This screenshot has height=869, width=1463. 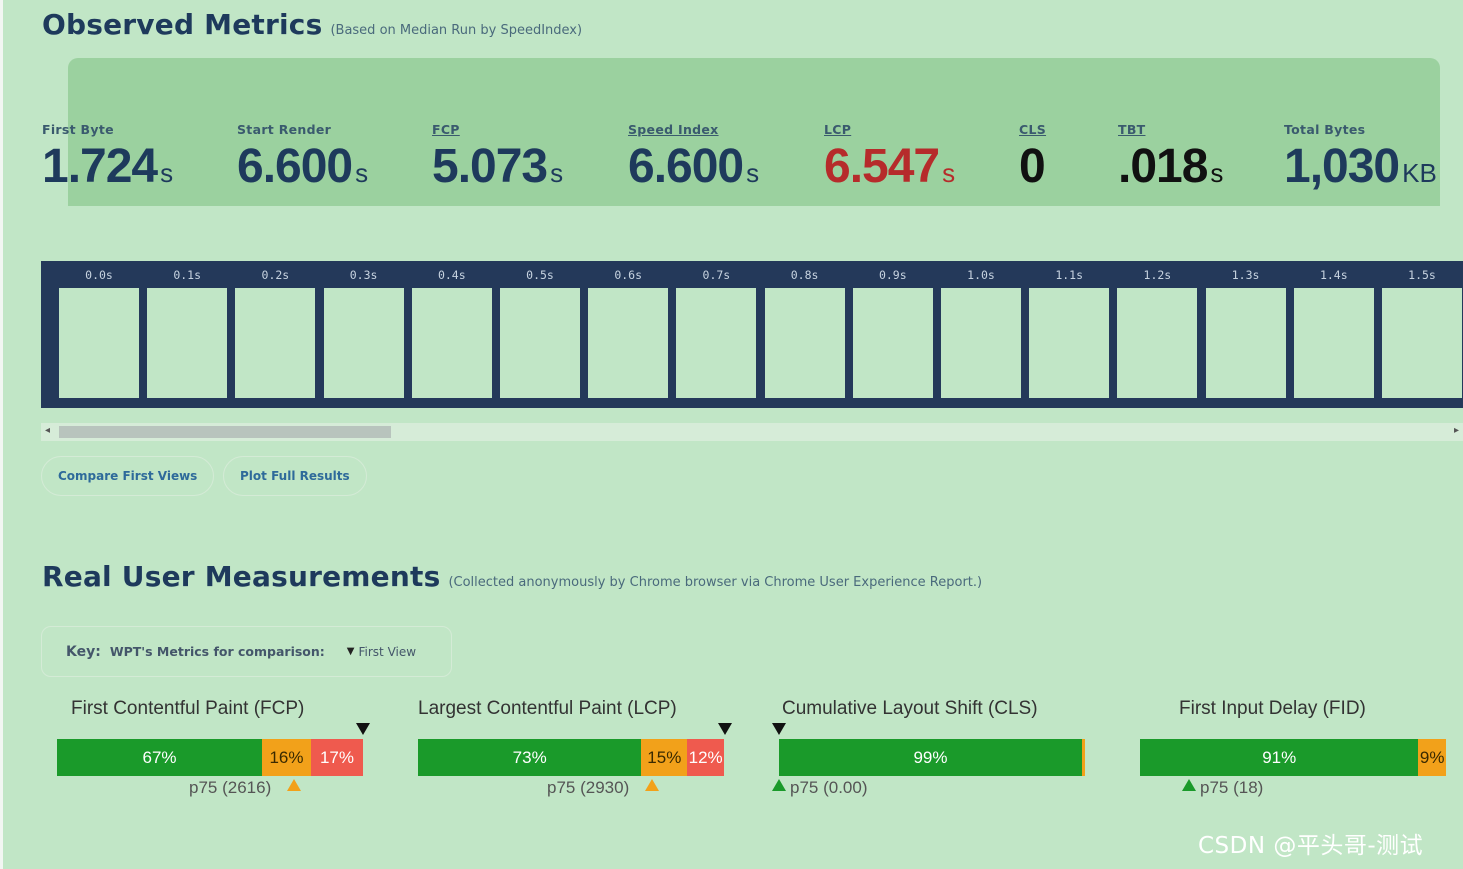 What do you see at coordinates (705, 757) in the screenshot?
I see `crux-poor-segment: 12%` at bounding box center [705, 757].